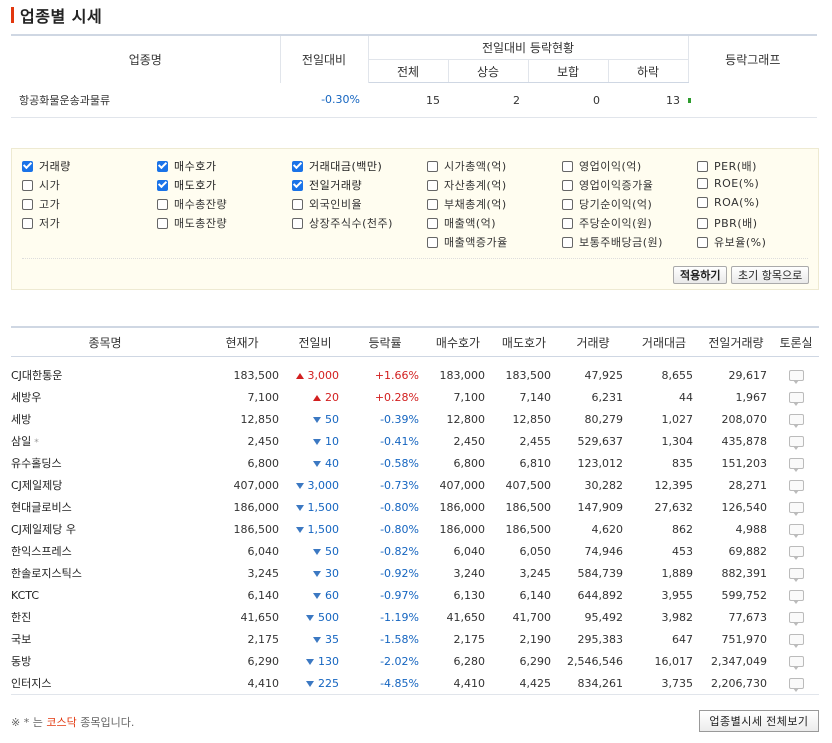 The width and height of the screenshot is (832, 743). I want to click on stock-name-cell: 현대글로비스, so click(105, 507).